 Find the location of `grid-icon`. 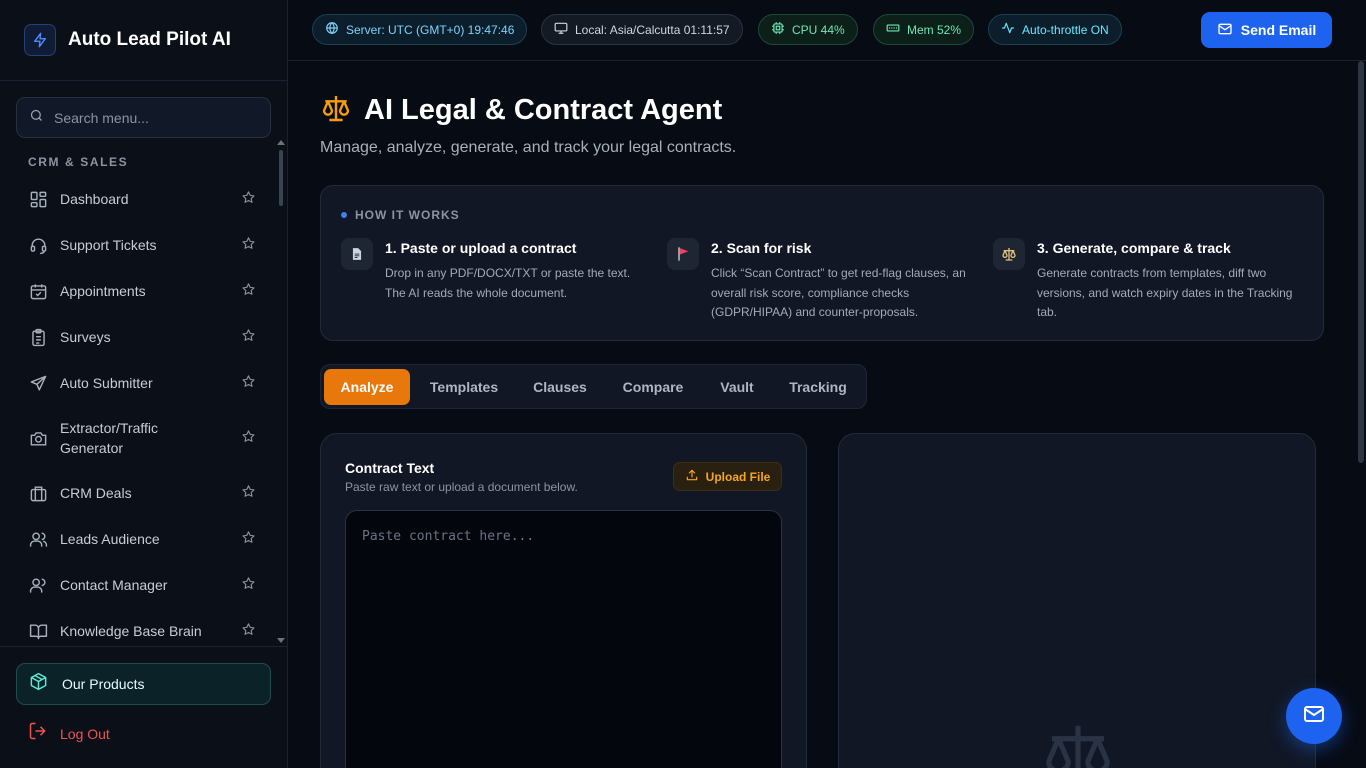

grid-icon is located at coordinates (38, 199).